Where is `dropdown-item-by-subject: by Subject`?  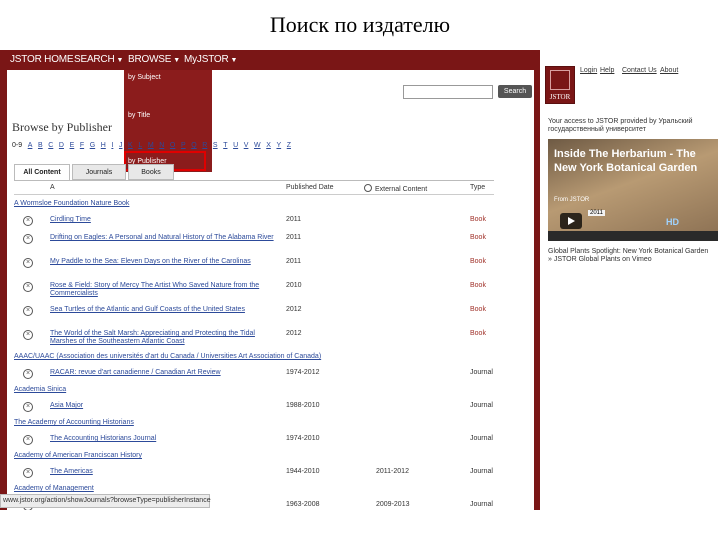
dropdown-item-by-subject: by Subject is located at coordinates (144, 77).